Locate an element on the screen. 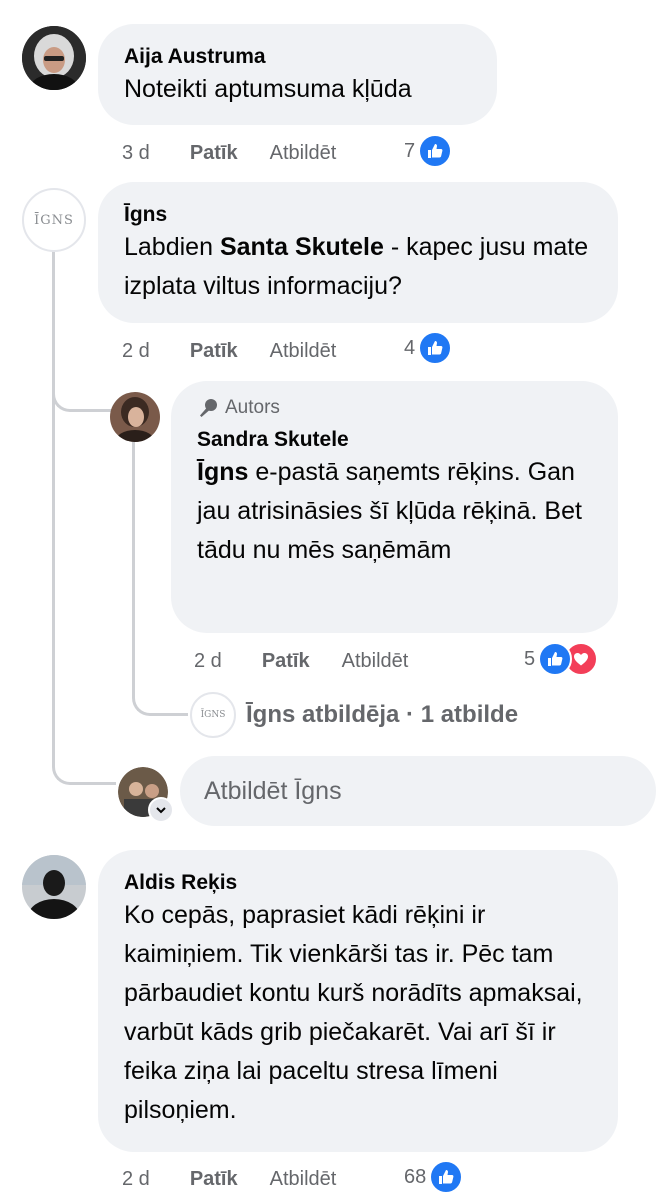  reaction-summary: 4 is located at coordinates (428, 348).